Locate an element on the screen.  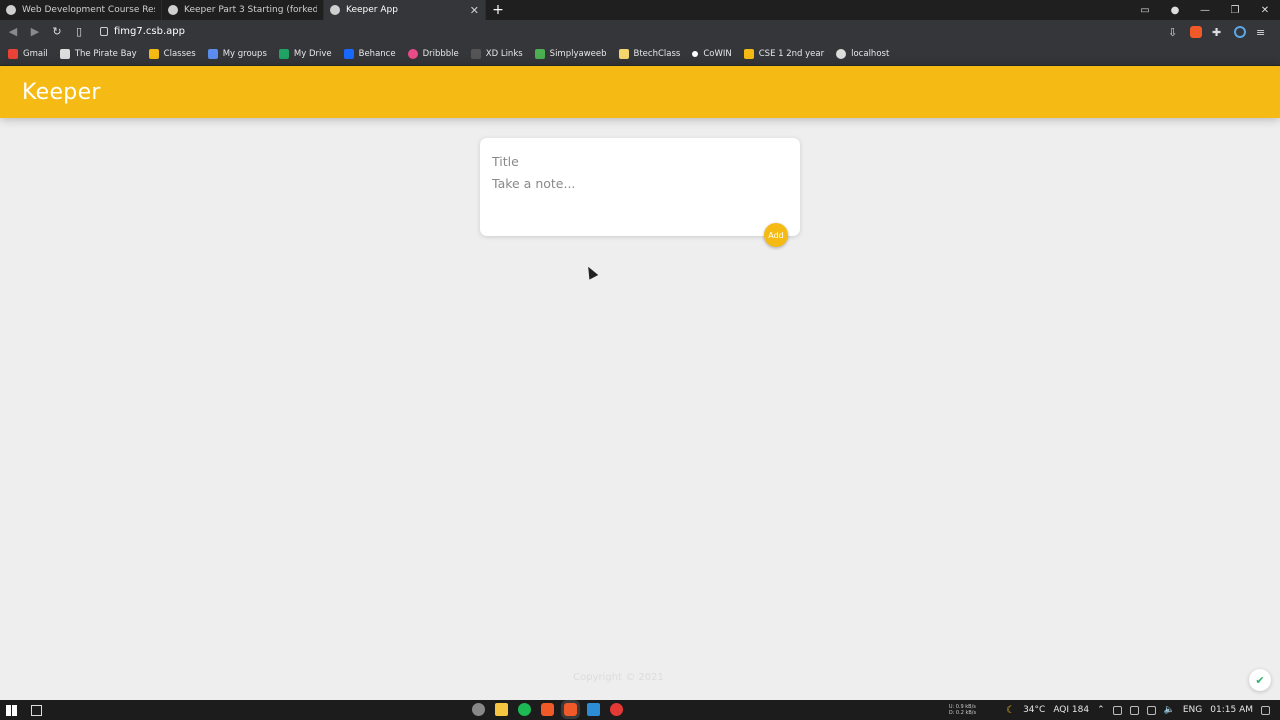
gmail-icon is located at coordinates (13, 54).